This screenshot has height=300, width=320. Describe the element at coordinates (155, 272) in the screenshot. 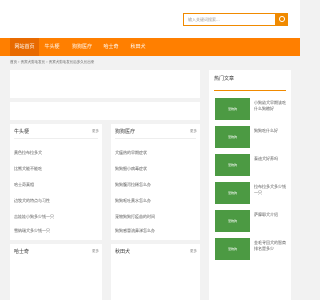

I see `column-box: 秋田犬 更多` at that location.